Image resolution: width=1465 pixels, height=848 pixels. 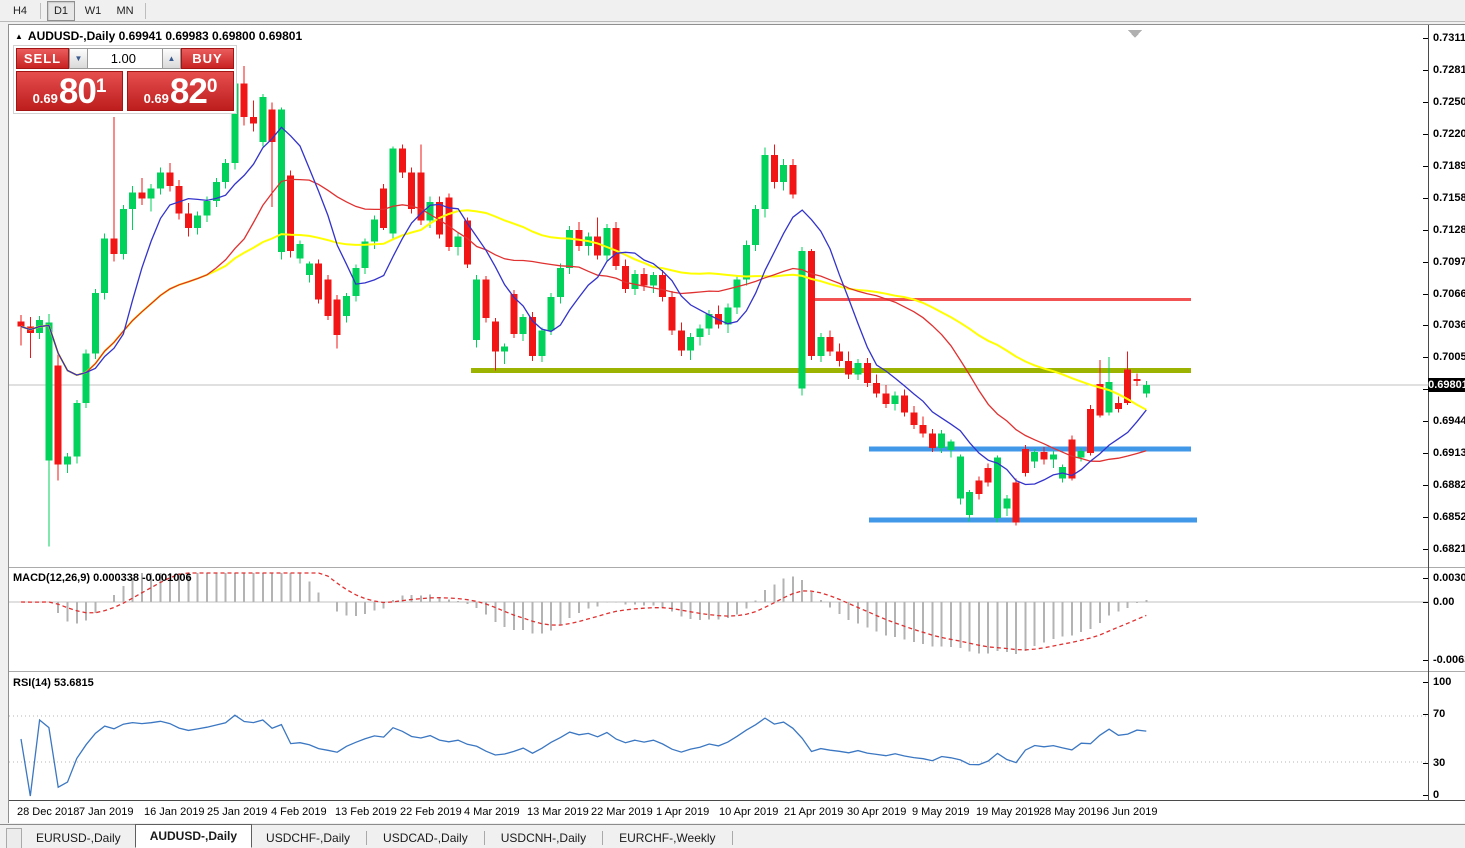 What do you see at coordinates (207, 58) in the screenshot?
I see `buy-button: BUY` at bounding box center [207, 58].